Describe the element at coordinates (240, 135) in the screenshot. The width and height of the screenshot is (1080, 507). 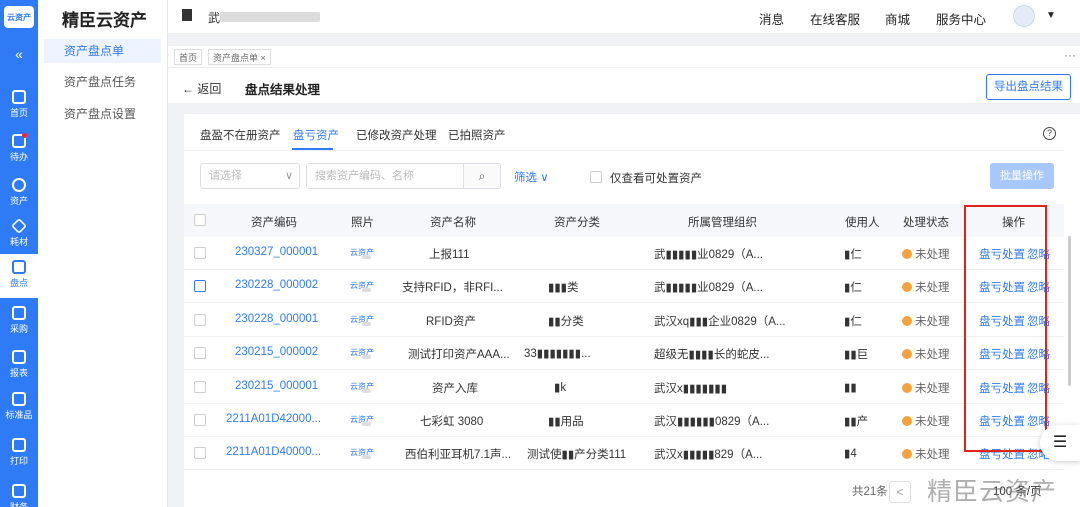
I see `tab-surplus-unregistered: 盘盈不在册资产` at that location.